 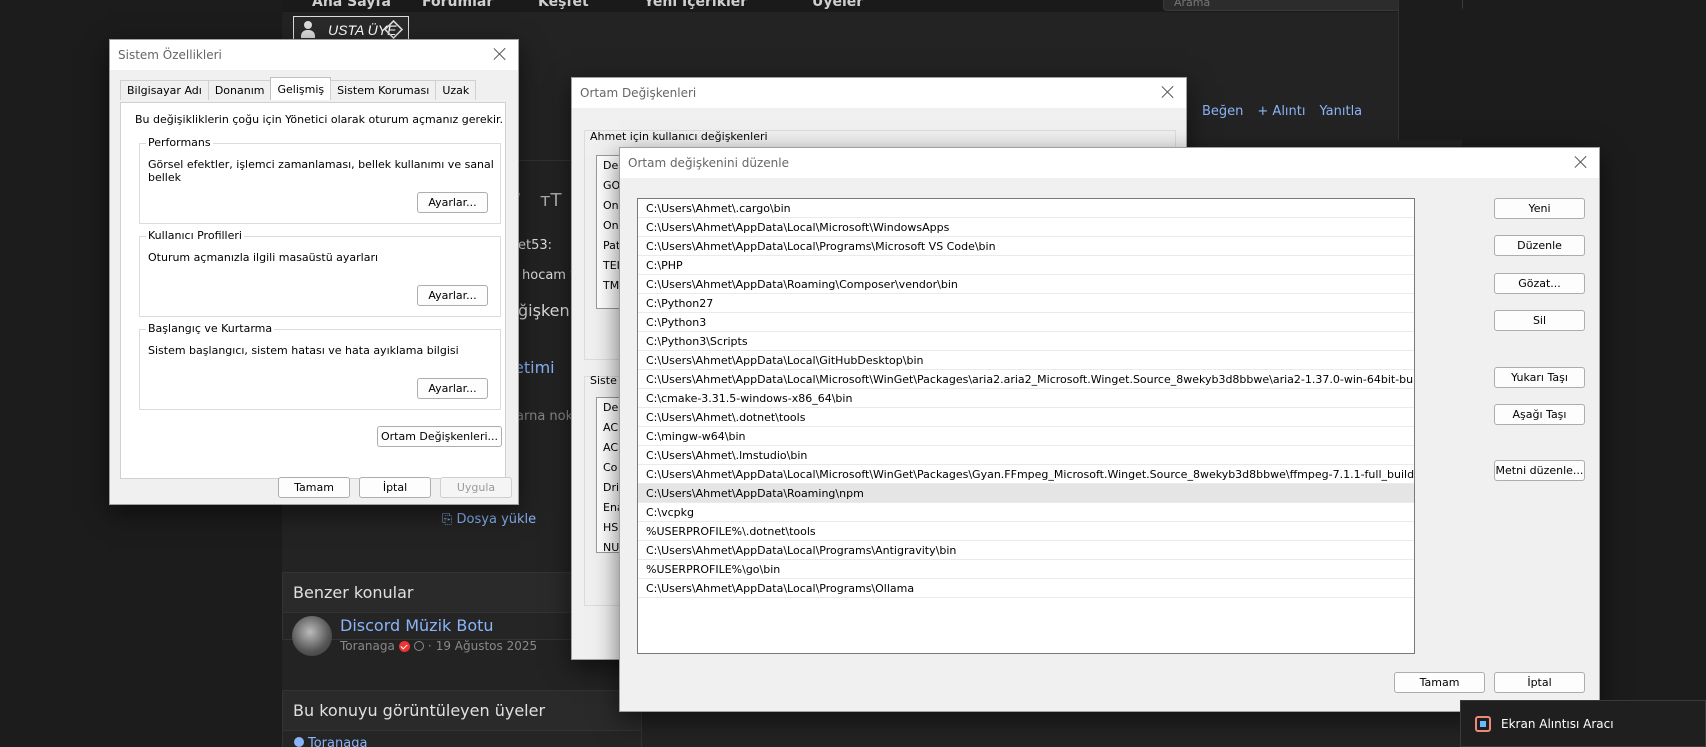 What do you see at coordinates (545, 416) in the screenshot?
I see `hint-fragment: arna nok` at bounding box center [545, 416].